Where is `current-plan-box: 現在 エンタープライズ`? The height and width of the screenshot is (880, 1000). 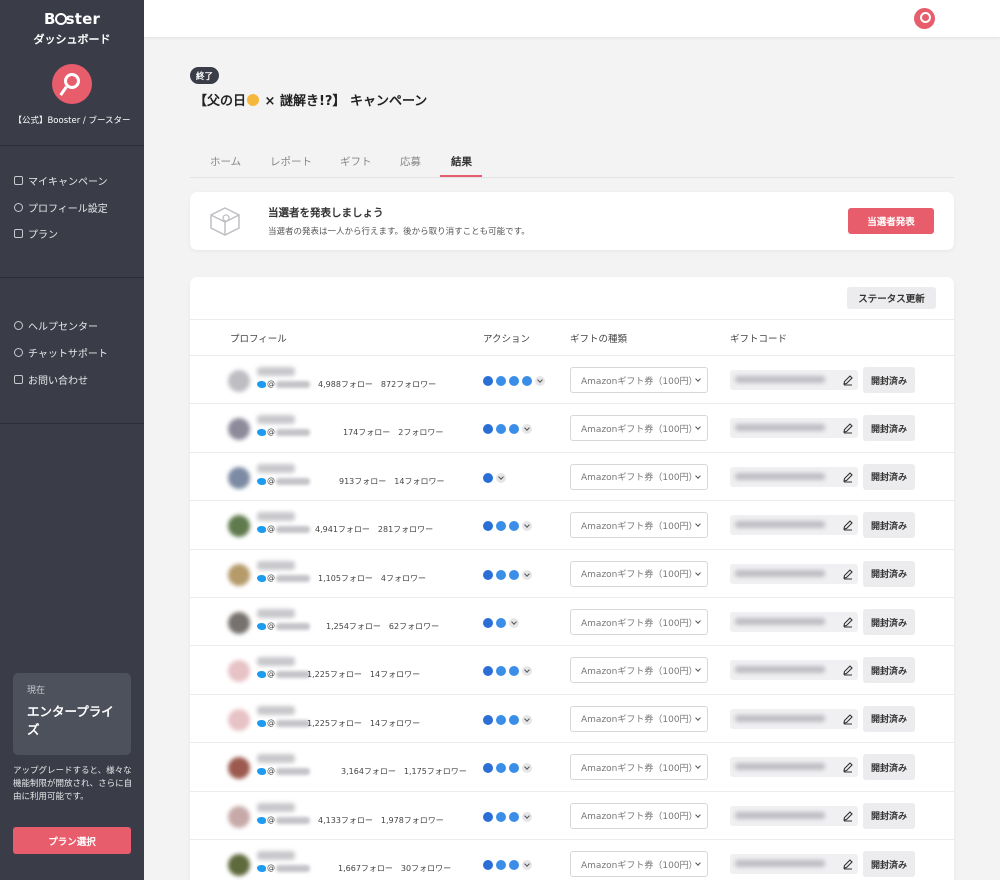
current-plan-box: 現在 エンタープライズ is located at coordinates (72, 714).